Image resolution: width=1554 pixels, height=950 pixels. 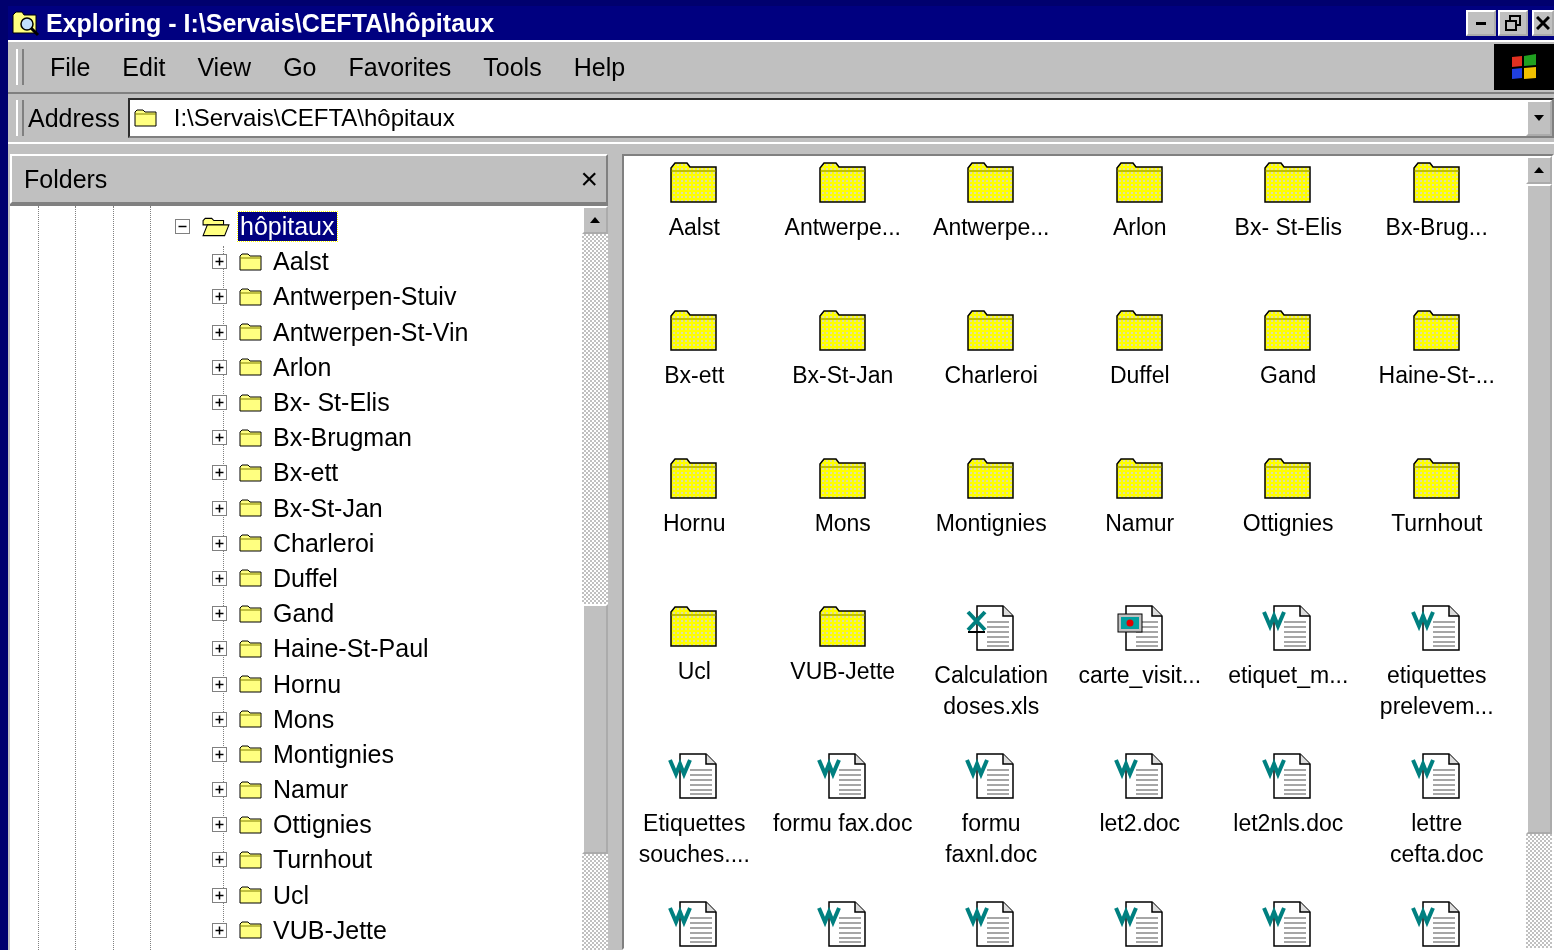 I want to click on folder-item: Gand, so click(x=1288, y=382).